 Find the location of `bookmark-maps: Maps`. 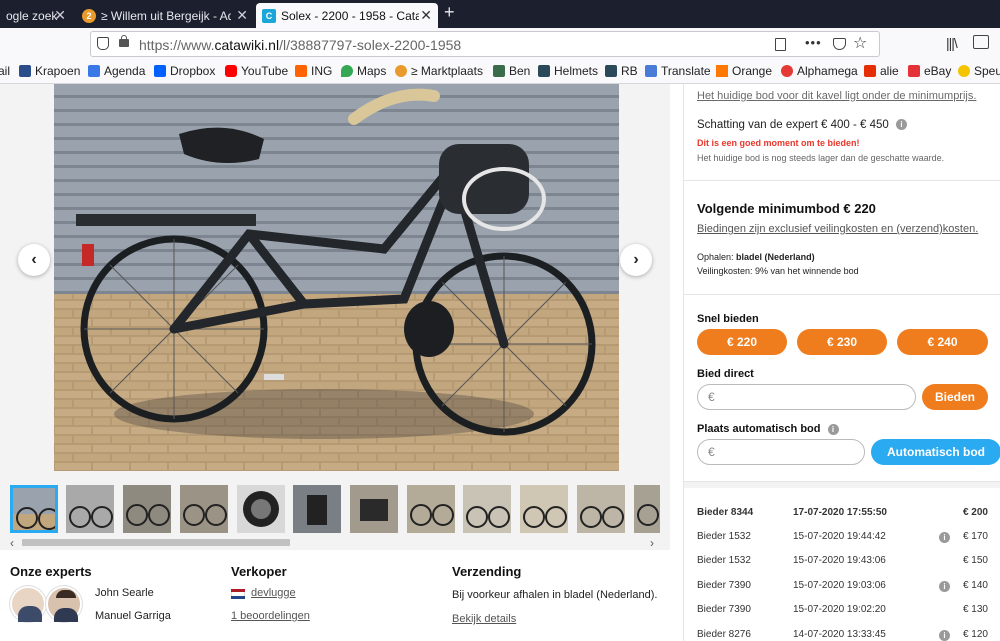

bookmark-maps: Maps is located at coordinates (363, 71).